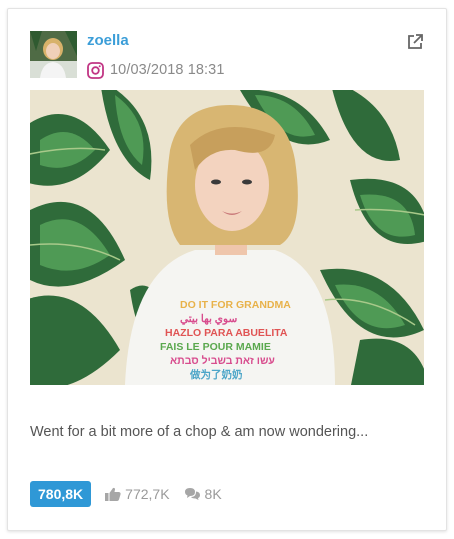 The image size is (454, 539). I want to click on comments-stat: 8K, so click(203, 494).